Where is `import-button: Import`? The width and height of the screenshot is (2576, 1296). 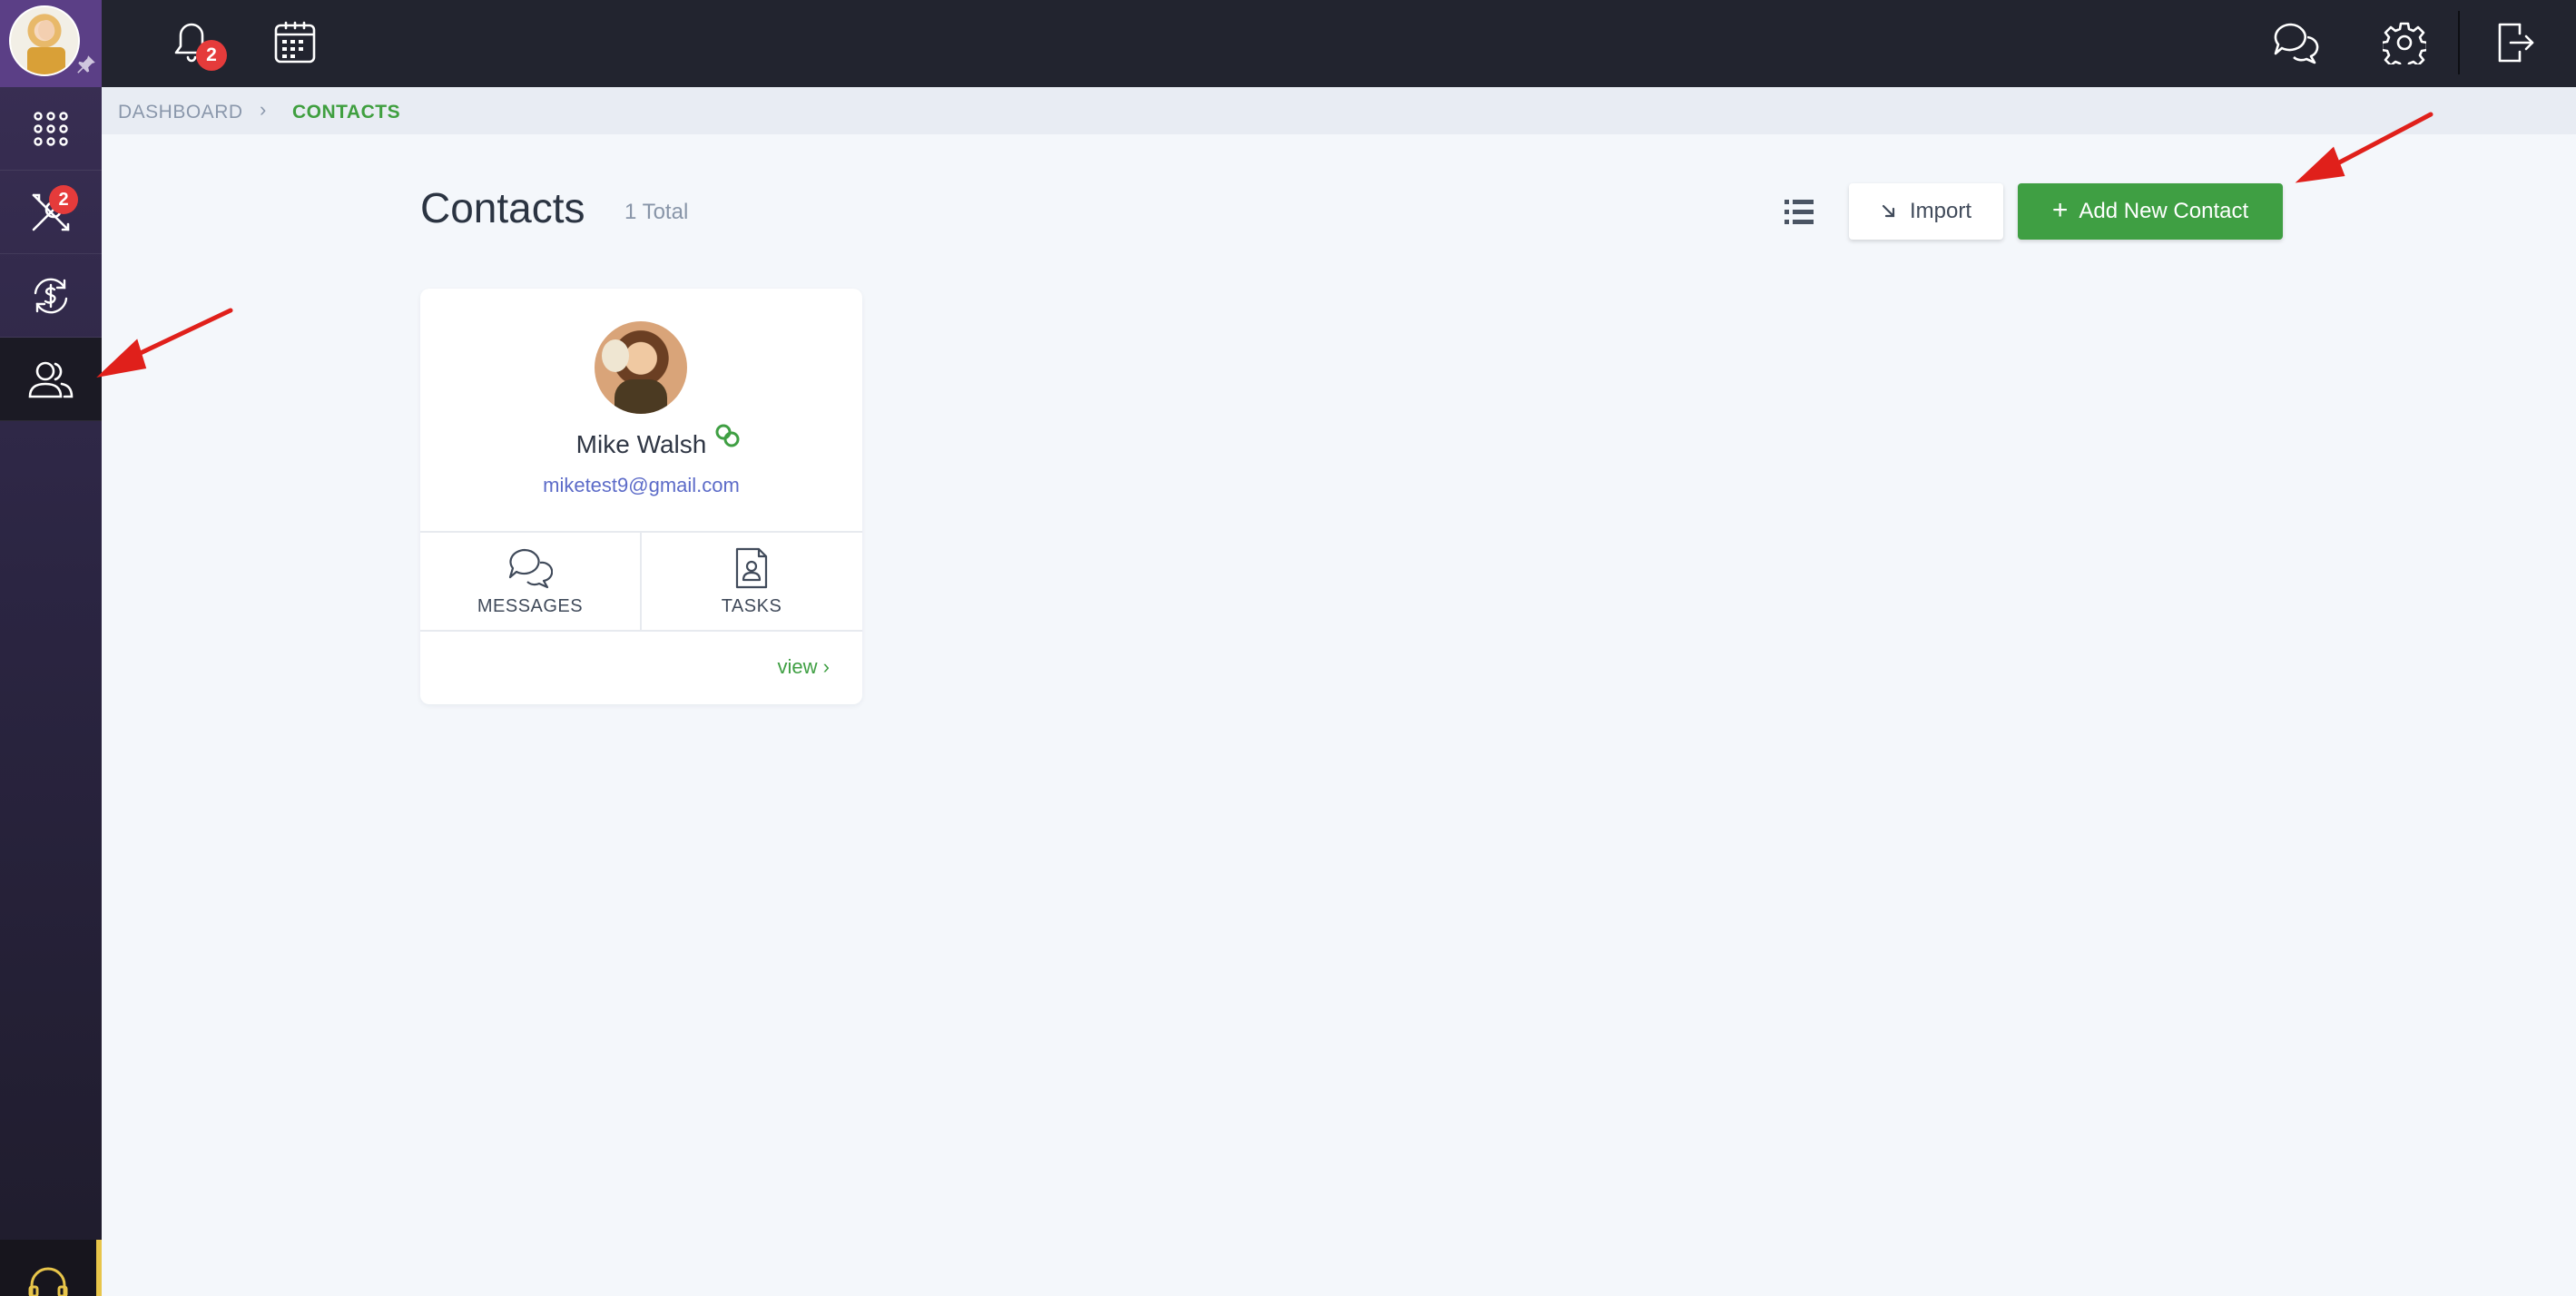
import-button: Import is located at coordinates (1926, 211).